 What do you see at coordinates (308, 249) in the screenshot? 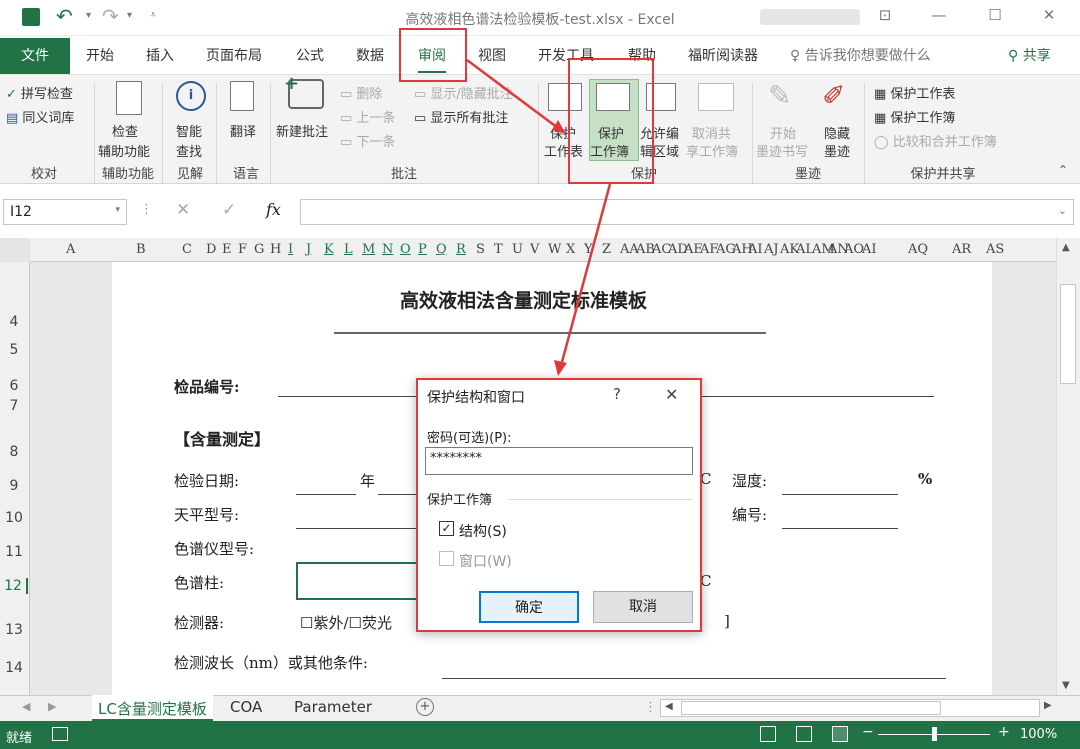
I see `column-header-j: J` at bounding box center [308, 249].